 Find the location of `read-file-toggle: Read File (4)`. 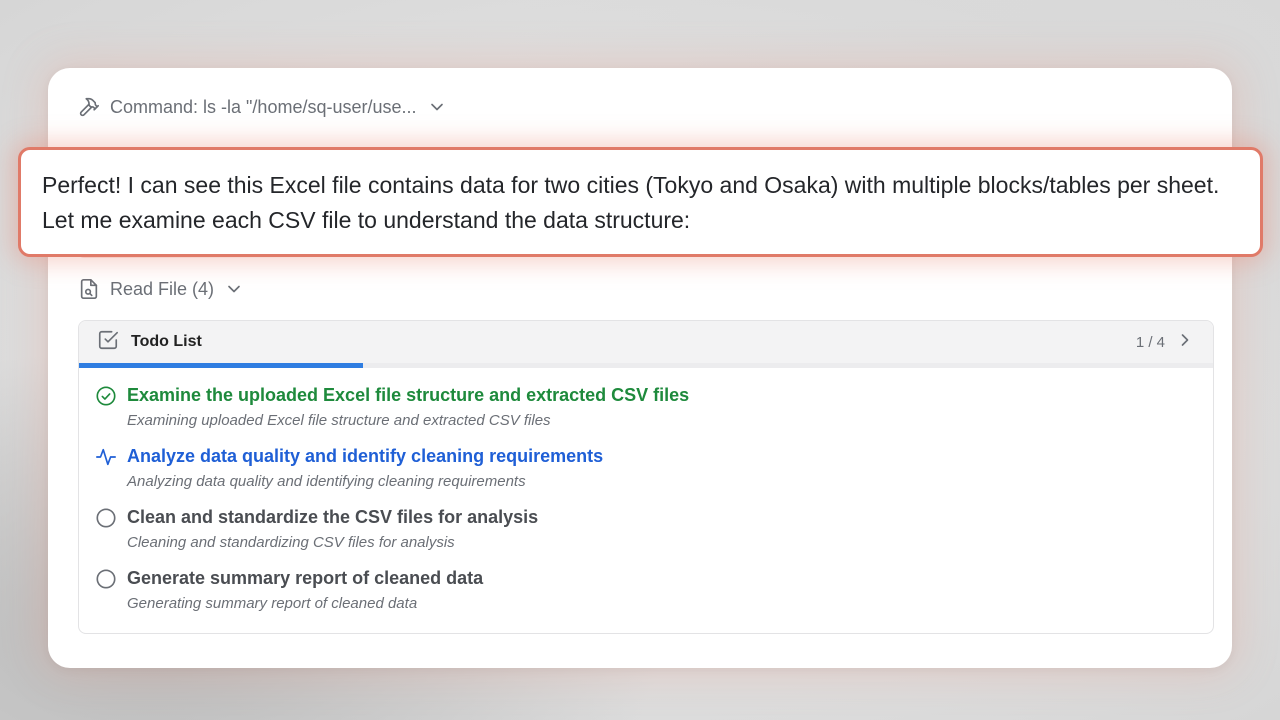

read-file-toggle: Read File (4) is located at coordinates (161, 289).